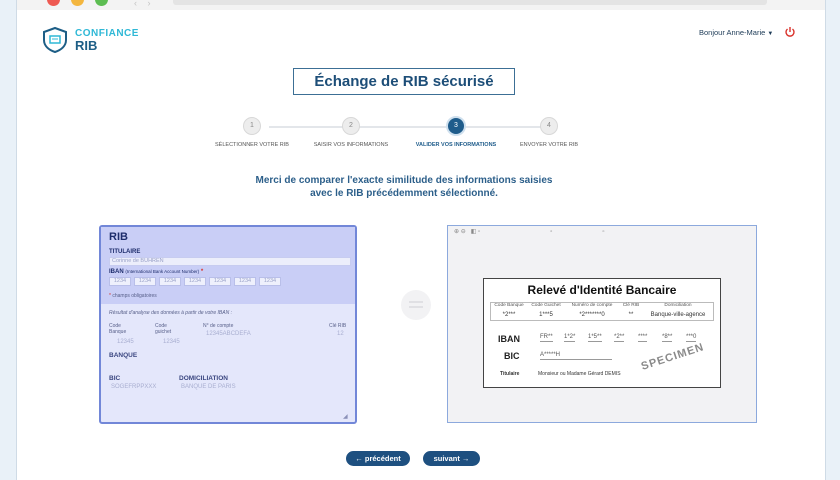 This screenshot has height=480, width=840. What do you see at coordinates (208, 387) in the screenshot?
I see `domiciliation-value: BANQUE DE PARIS` at bounding box center [208, 387].